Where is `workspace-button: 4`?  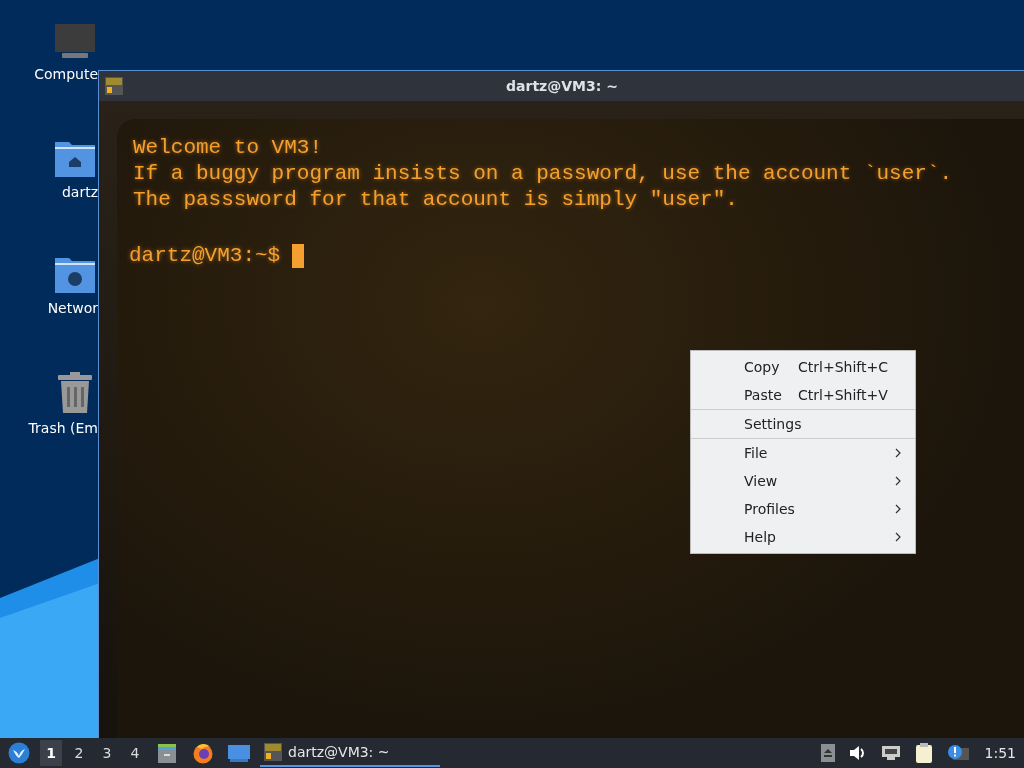
workspace-button: 4 is located at coordinates (135, 753).